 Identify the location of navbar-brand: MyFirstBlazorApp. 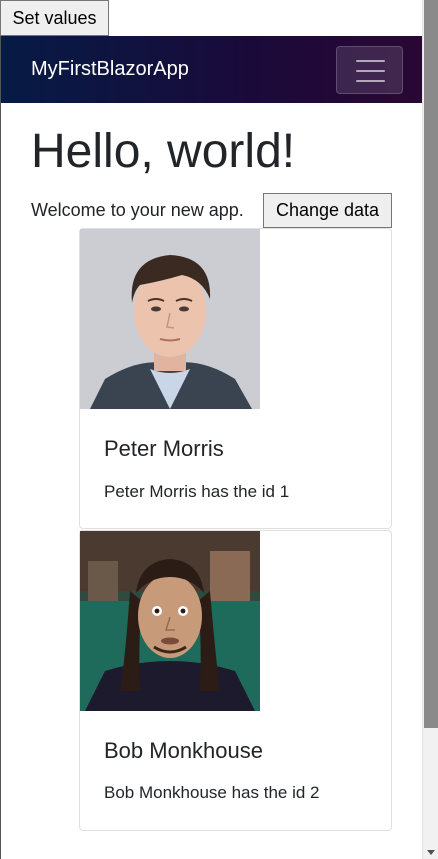
(110, 69).